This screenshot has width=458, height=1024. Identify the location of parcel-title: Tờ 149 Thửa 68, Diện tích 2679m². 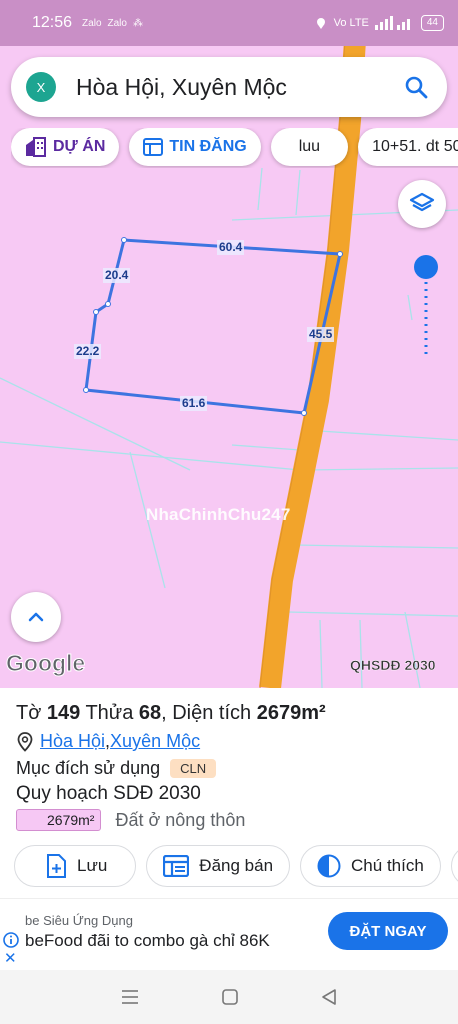
(229, 713).